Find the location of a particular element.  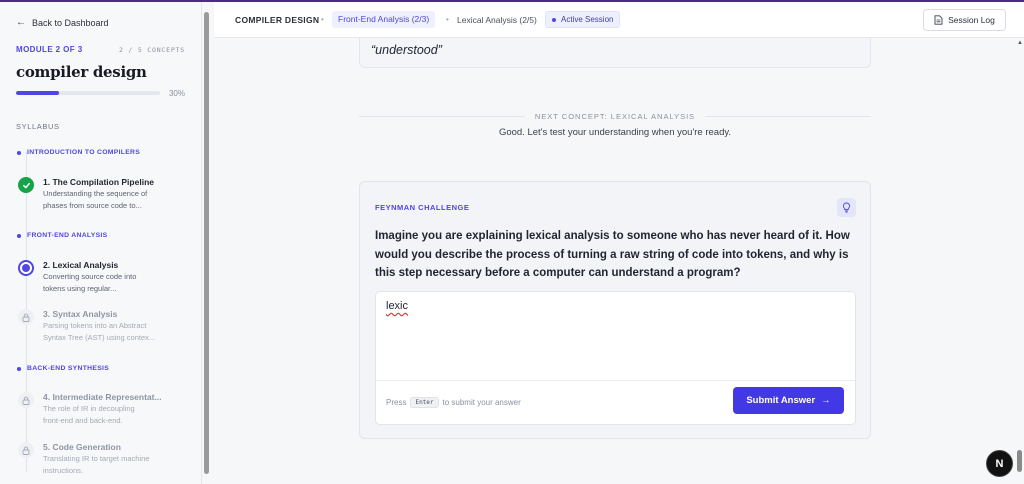

section-front-end: FRONT-END ANALYSIS is located at coordinates (61, 235).